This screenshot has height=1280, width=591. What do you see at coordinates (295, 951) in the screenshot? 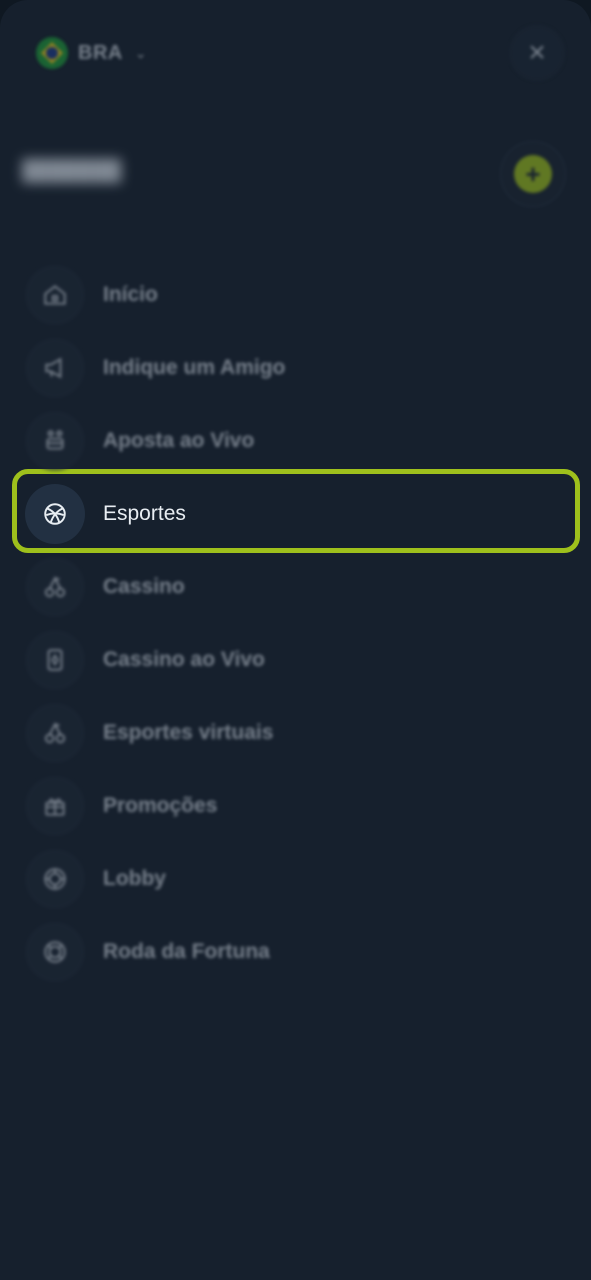
I see `menu-item-roda-da-fortuna: Roda da Fortuna` at bounding box center [295, 951].